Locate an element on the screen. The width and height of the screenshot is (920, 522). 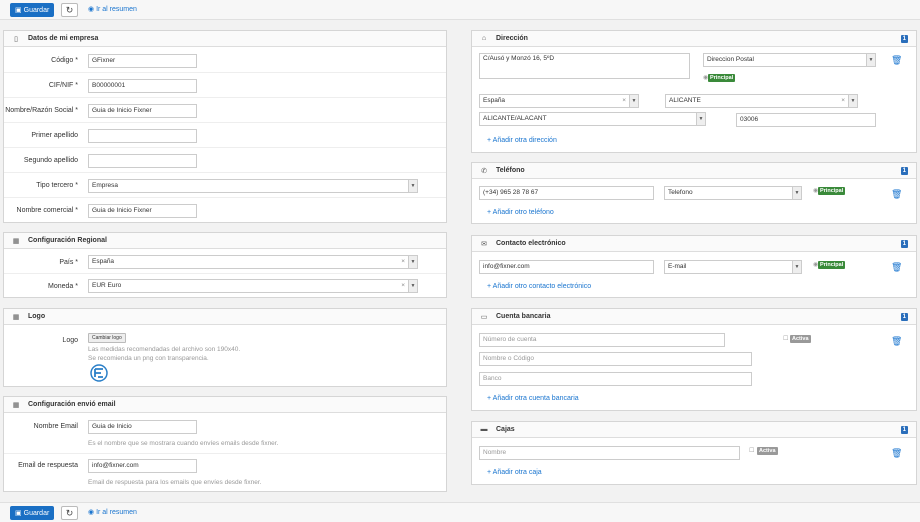
add-address-link: + Añadir otra dirección is located at coordinates (522, 140).